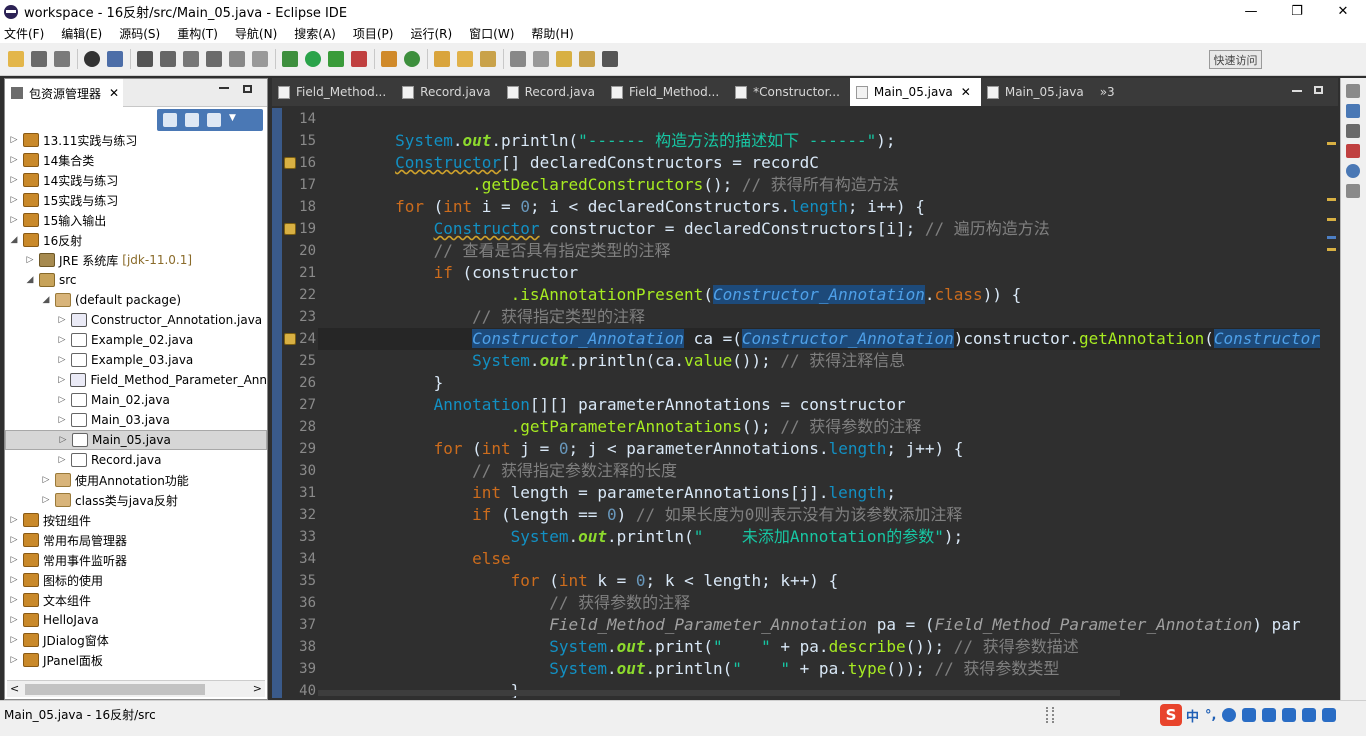 This screenshot has height=736, width=1366. Describe the element at coordinates (1171, 715) in the screenshot. I see `sogou-logo-icon: S` at that location.